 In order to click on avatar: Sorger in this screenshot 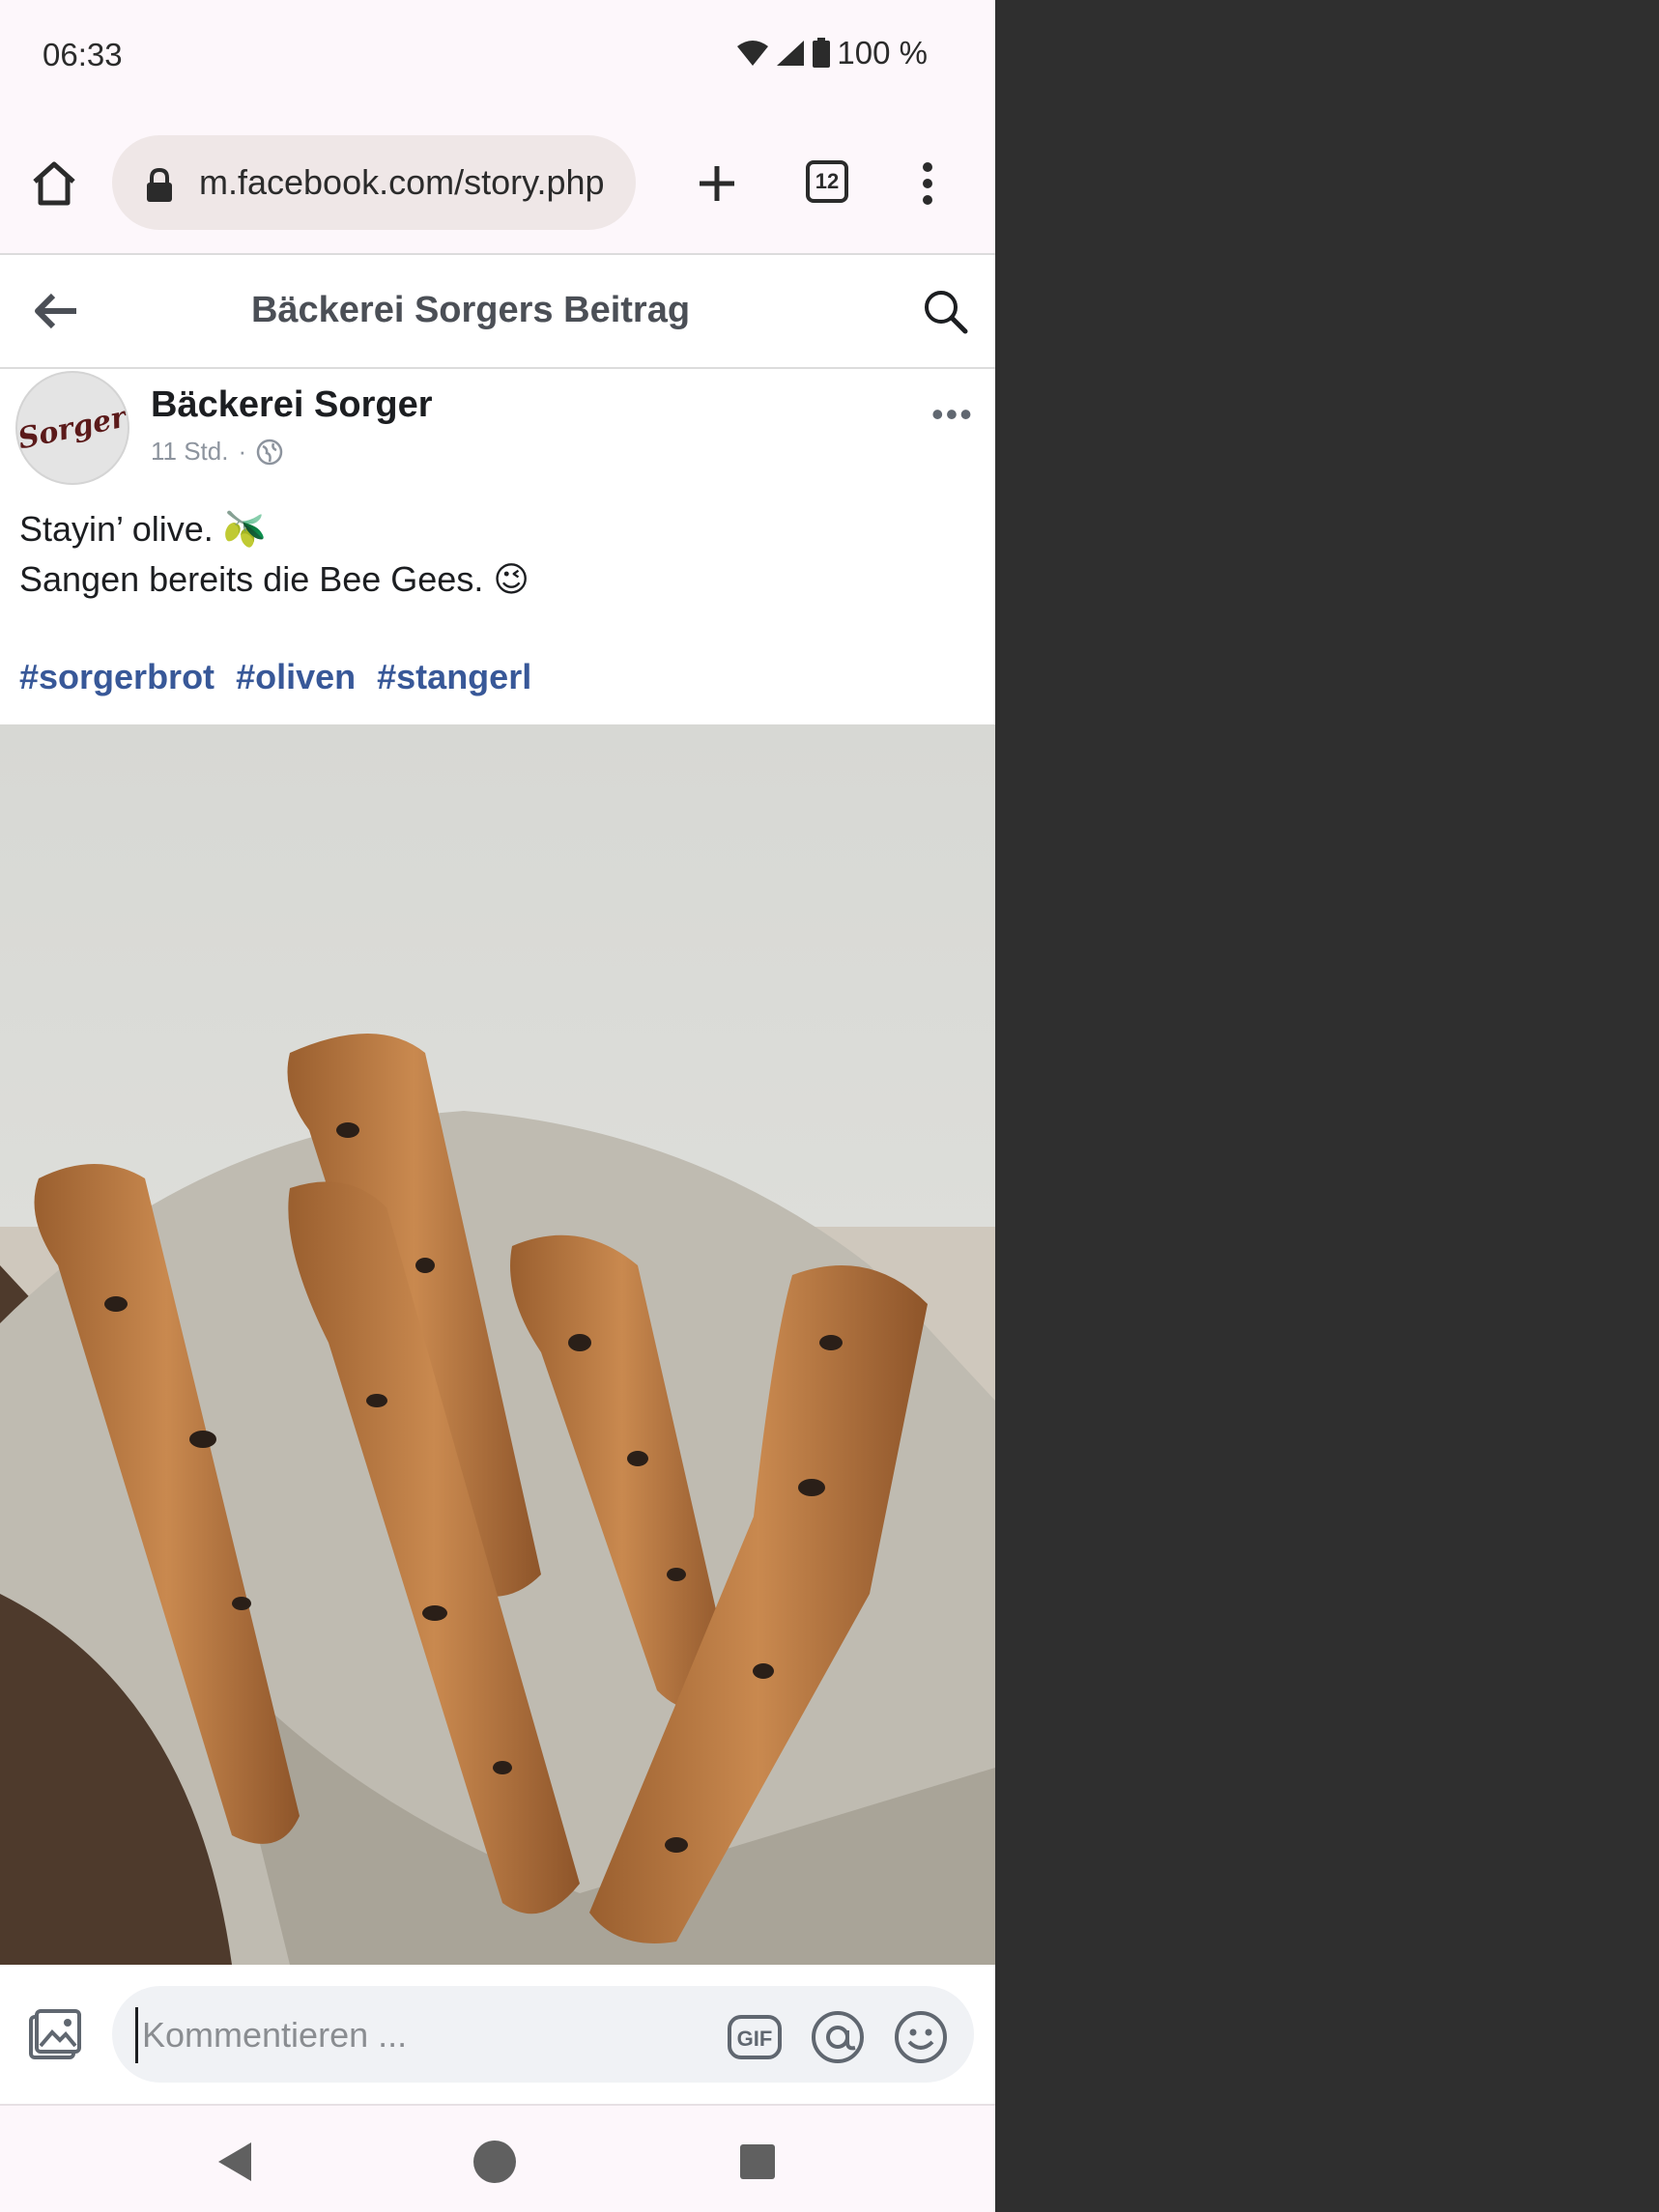, I will do `click(72, 428)`.